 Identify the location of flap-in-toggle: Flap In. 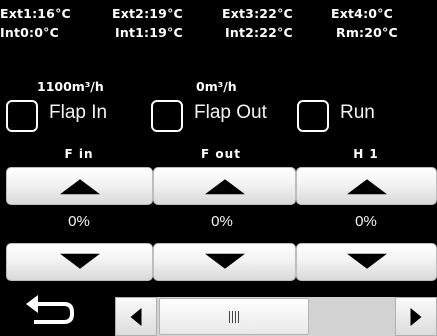
(71, 115).